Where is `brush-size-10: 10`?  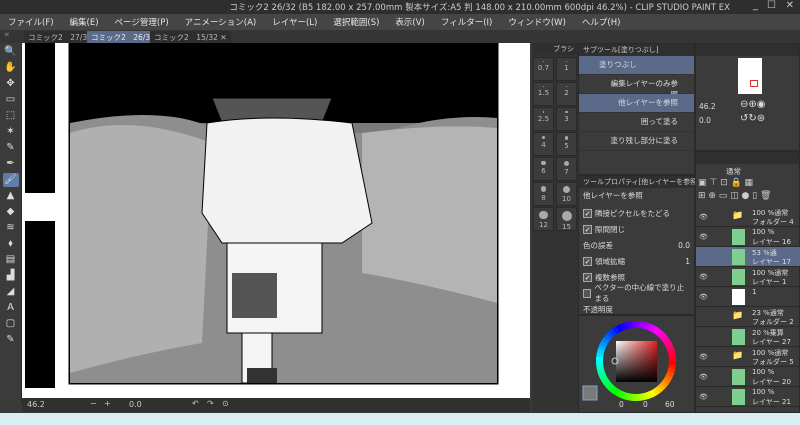
brush-size-10: 10 is located at coordinates (566, 194).